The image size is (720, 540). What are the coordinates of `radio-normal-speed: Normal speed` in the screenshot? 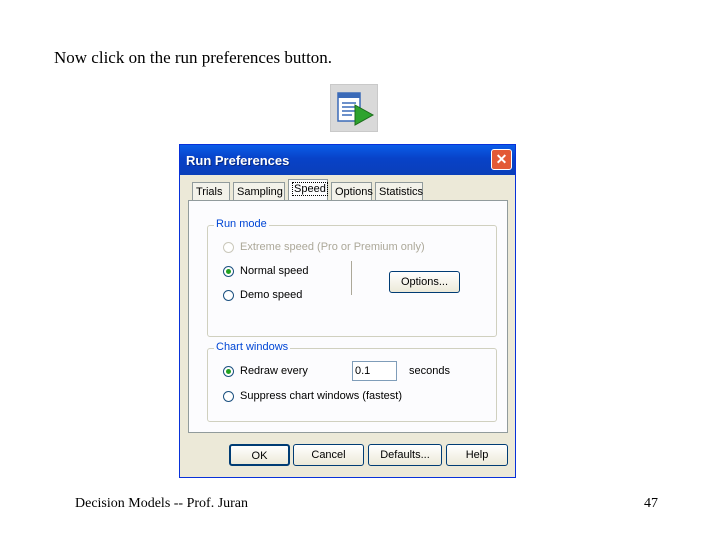 It's located at (265, 271).